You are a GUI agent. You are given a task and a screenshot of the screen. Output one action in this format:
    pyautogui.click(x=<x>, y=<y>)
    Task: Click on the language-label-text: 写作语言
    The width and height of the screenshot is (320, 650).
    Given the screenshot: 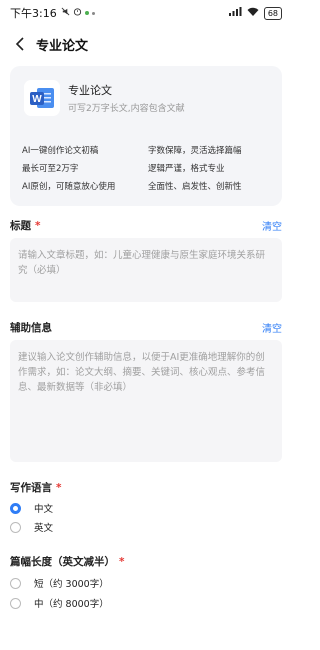 What is the action you would take?
    pyautogui.click(x=31, y=488)
    